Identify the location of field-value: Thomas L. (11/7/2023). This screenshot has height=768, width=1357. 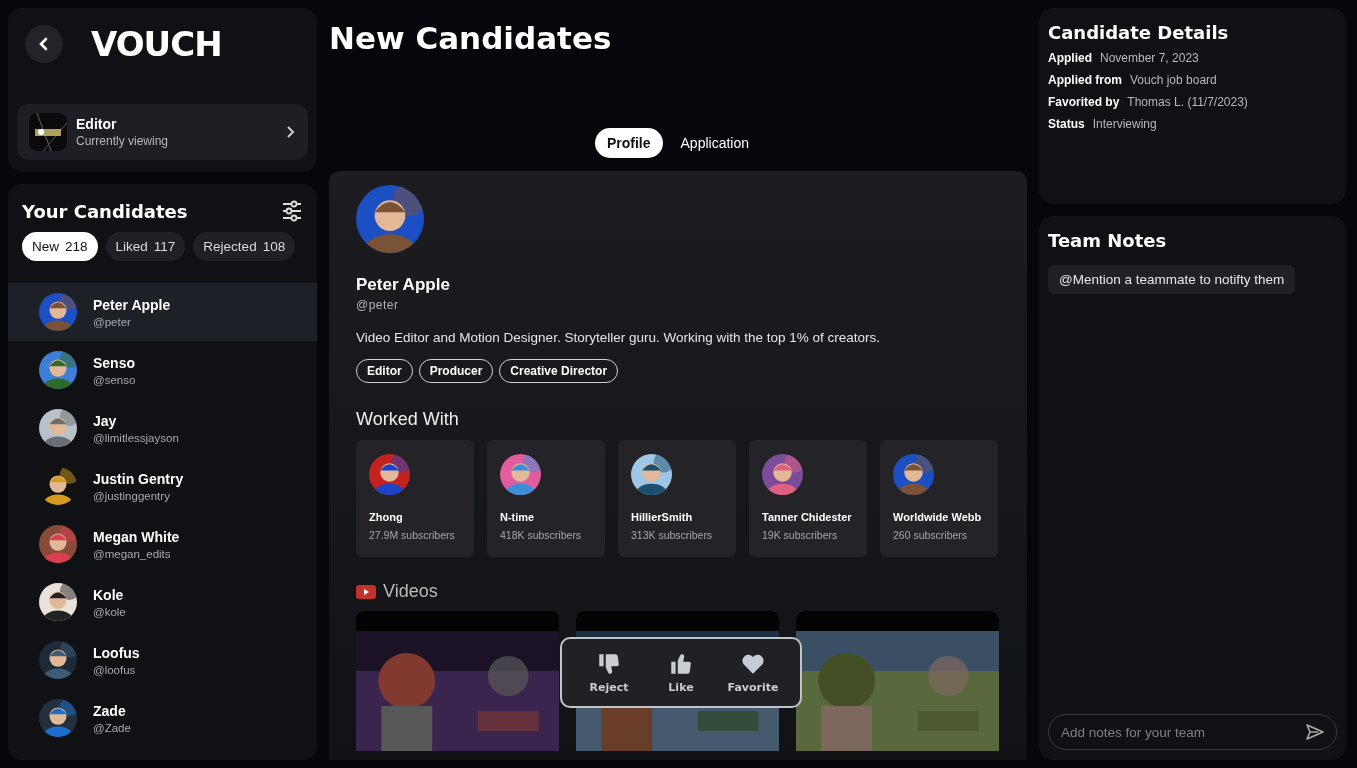
(1187, 102).